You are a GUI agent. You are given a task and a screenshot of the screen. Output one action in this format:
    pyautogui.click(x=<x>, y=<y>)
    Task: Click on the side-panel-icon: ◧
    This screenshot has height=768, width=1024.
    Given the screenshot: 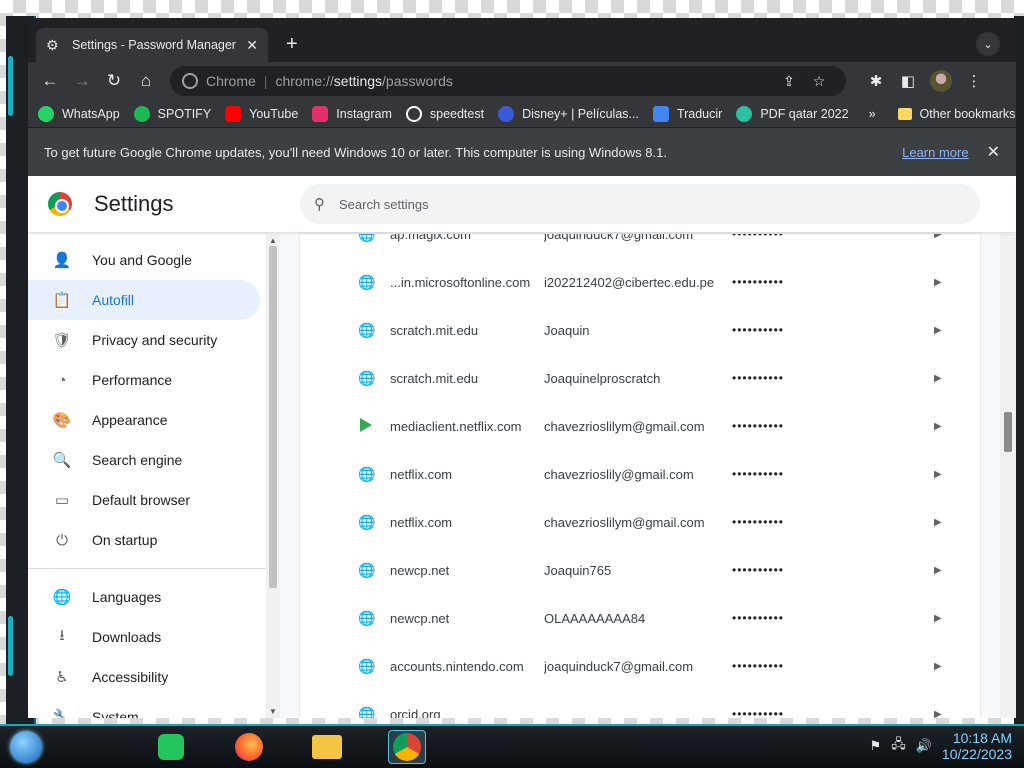 What is the action you would take?
    pyautogui.click(x=908, y=81)
    